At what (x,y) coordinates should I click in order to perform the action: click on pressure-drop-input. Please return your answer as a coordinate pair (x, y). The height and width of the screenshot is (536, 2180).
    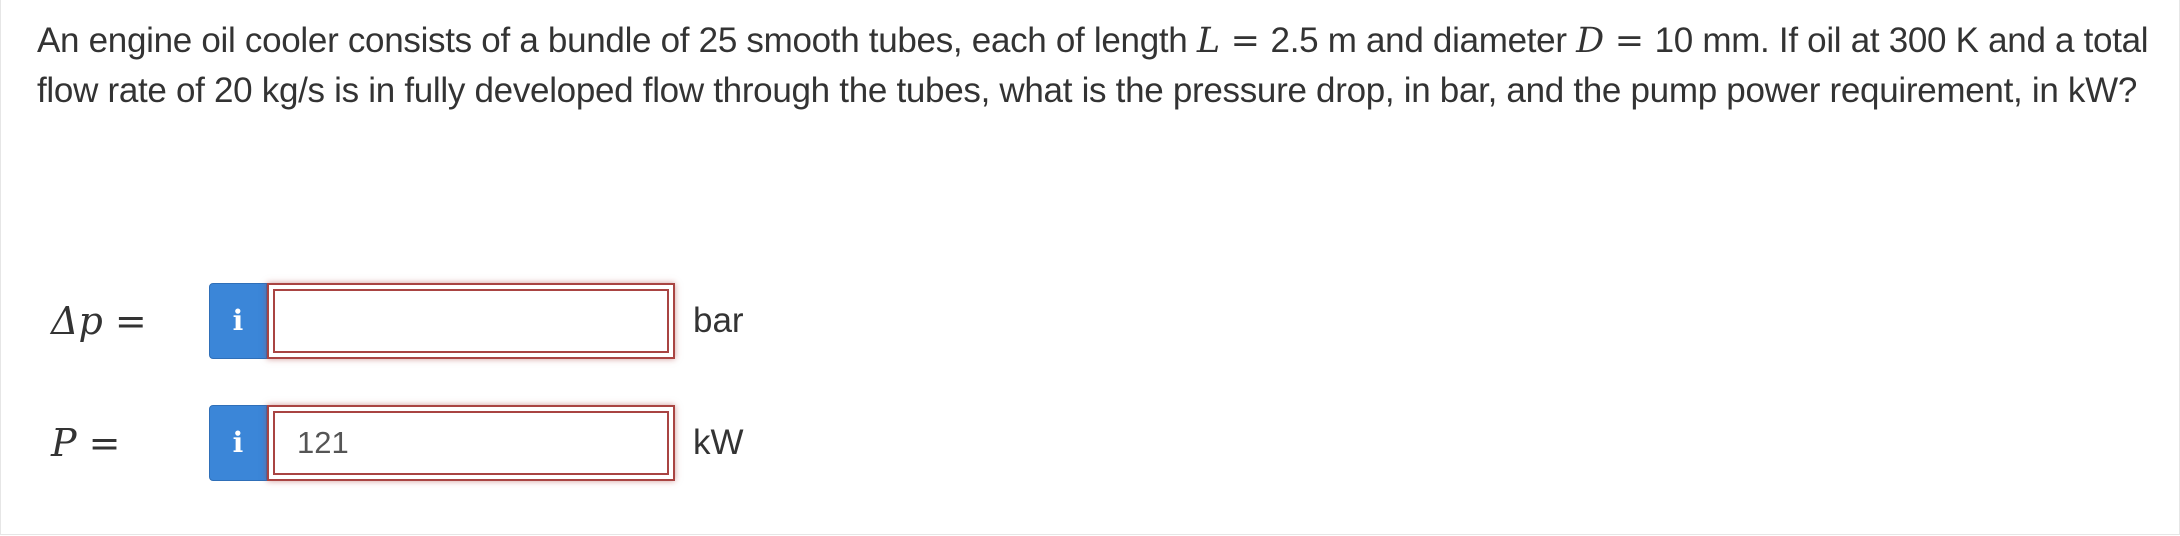
    Looking at the image, I should click on (471, 321).